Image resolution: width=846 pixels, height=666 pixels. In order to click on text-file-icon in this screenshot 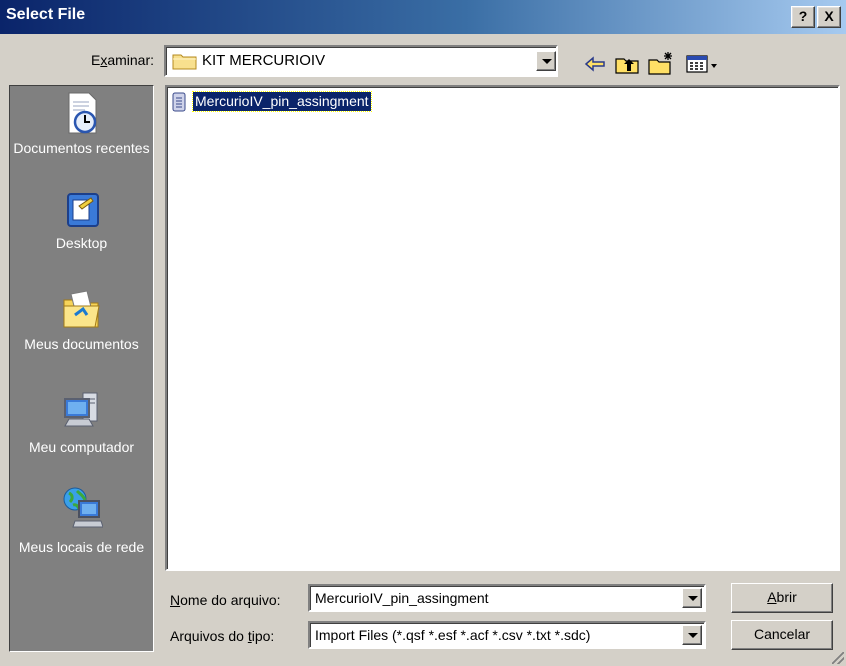, I will do `click(179, 102)`.